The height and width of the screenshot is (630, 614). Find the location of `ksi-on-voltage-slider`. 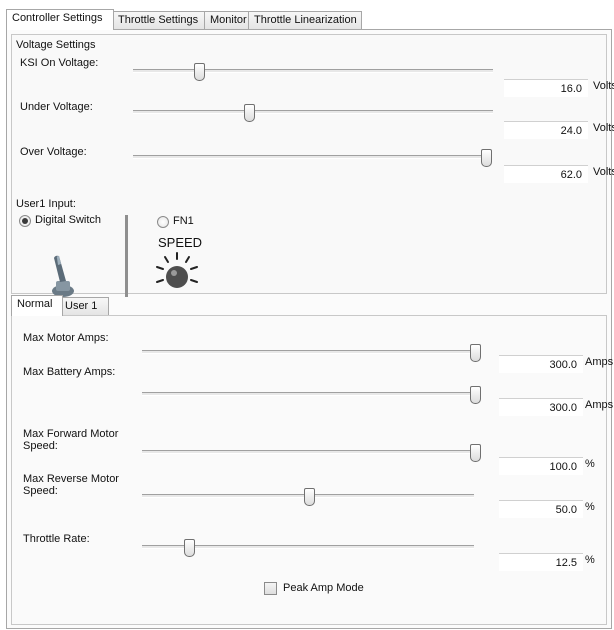

ksi-on-voltage-slider is located at coordinates (313, 72).